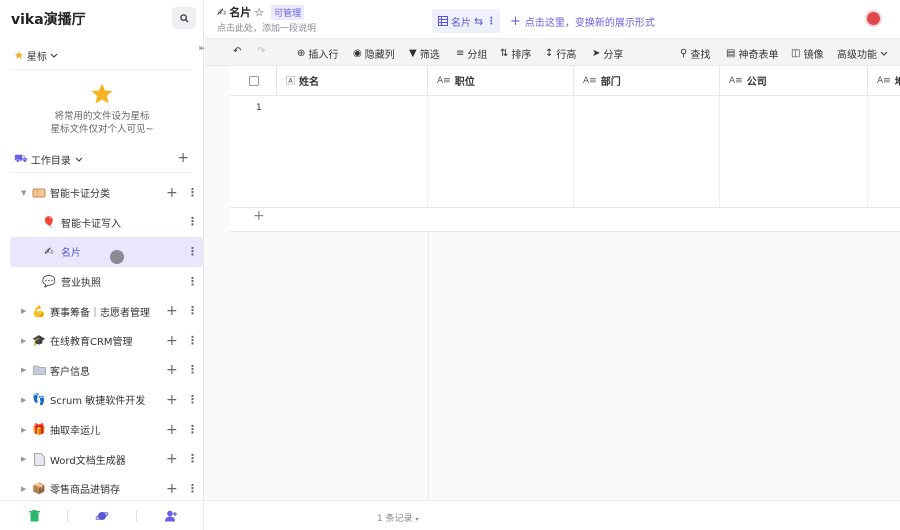 The height and width of the screenshot is (530, 900). Describe the element at coordinates (102, 341) in the screenshot. I see `tree-node: ▶ 🎓 在线教育CRM管理 + ⋮` at that location.